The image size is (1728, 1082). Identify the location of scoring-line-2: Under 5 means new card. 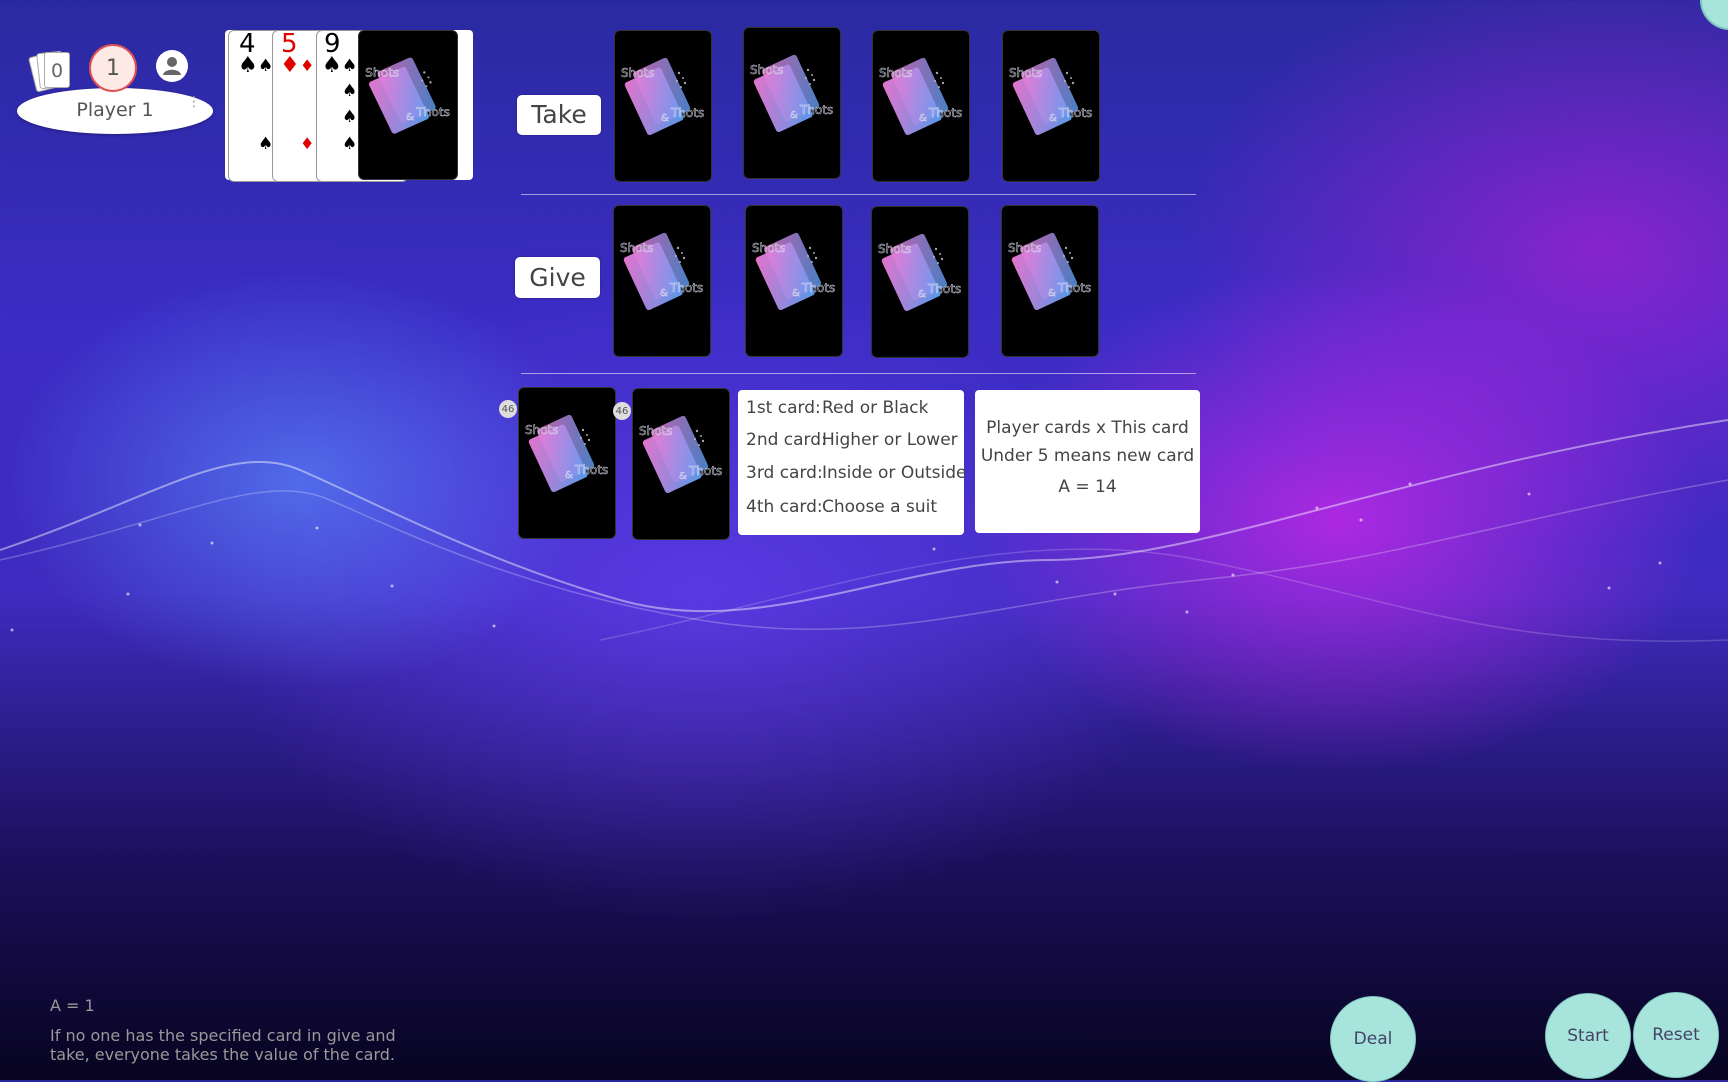
(1087, 456).